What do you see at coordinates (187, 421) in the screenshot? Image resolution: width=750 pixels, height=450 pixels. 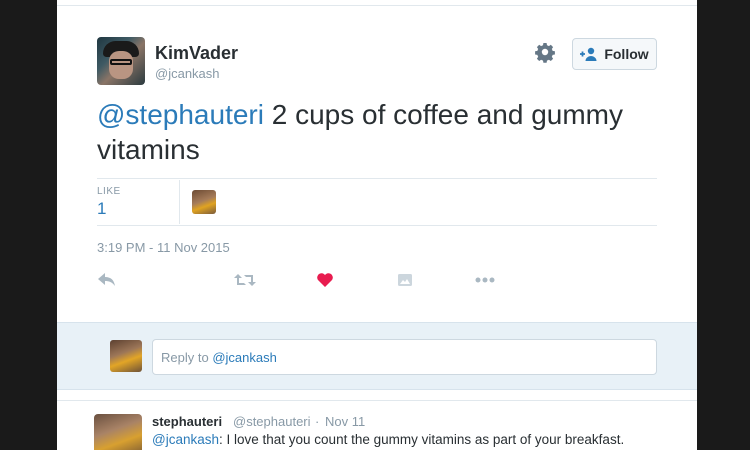 I see `reply-author-name: stephauteri` at bounding box center [187, 421].